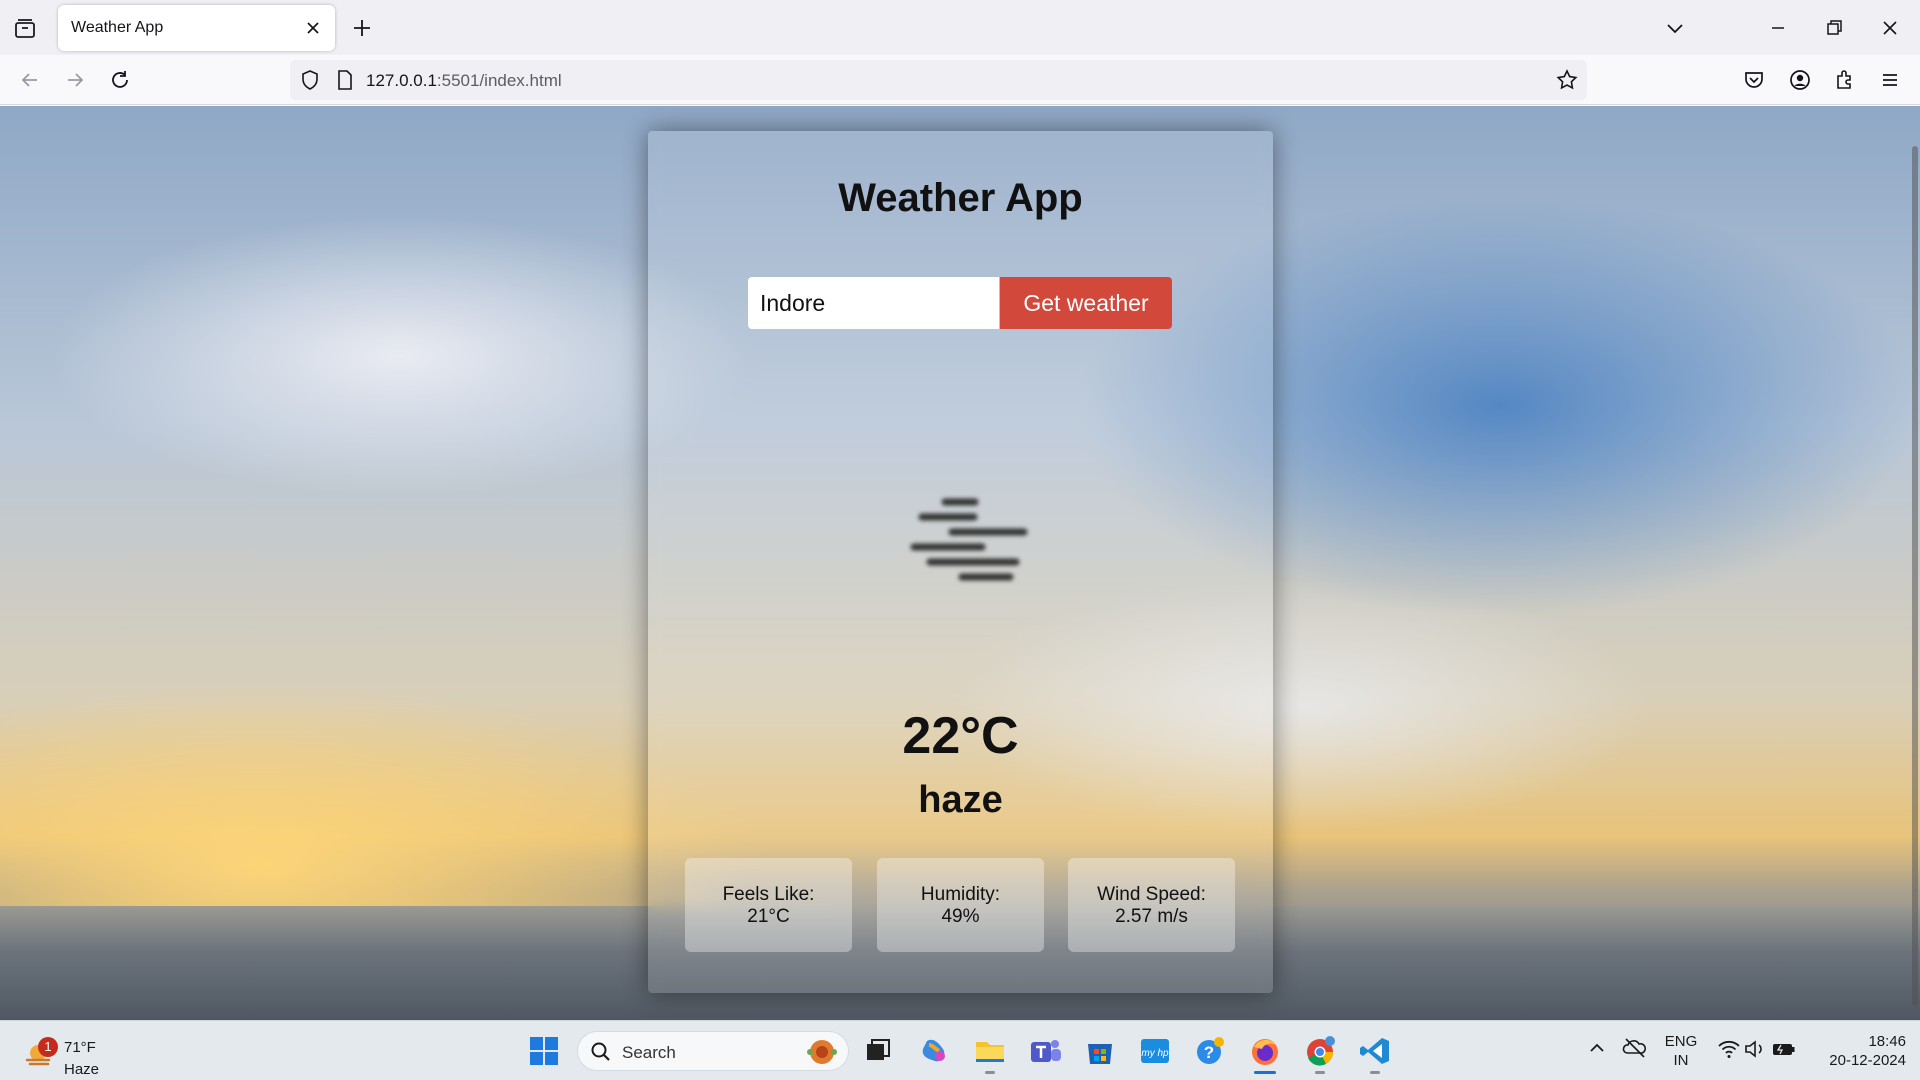 Image resolution: width=1920 pixels, height=1080 pixels. I want to click on volume-icon, so click(1755, 1049).